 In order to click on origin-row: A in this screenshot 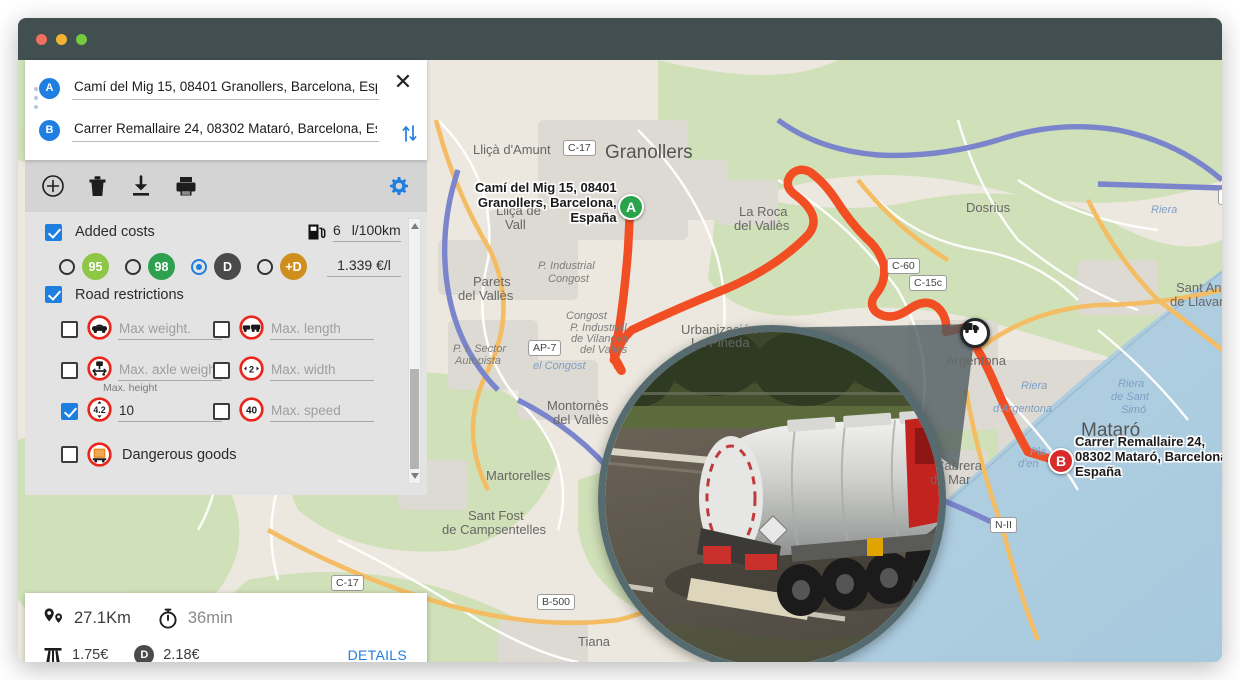, I will do `click(224, 88)`.